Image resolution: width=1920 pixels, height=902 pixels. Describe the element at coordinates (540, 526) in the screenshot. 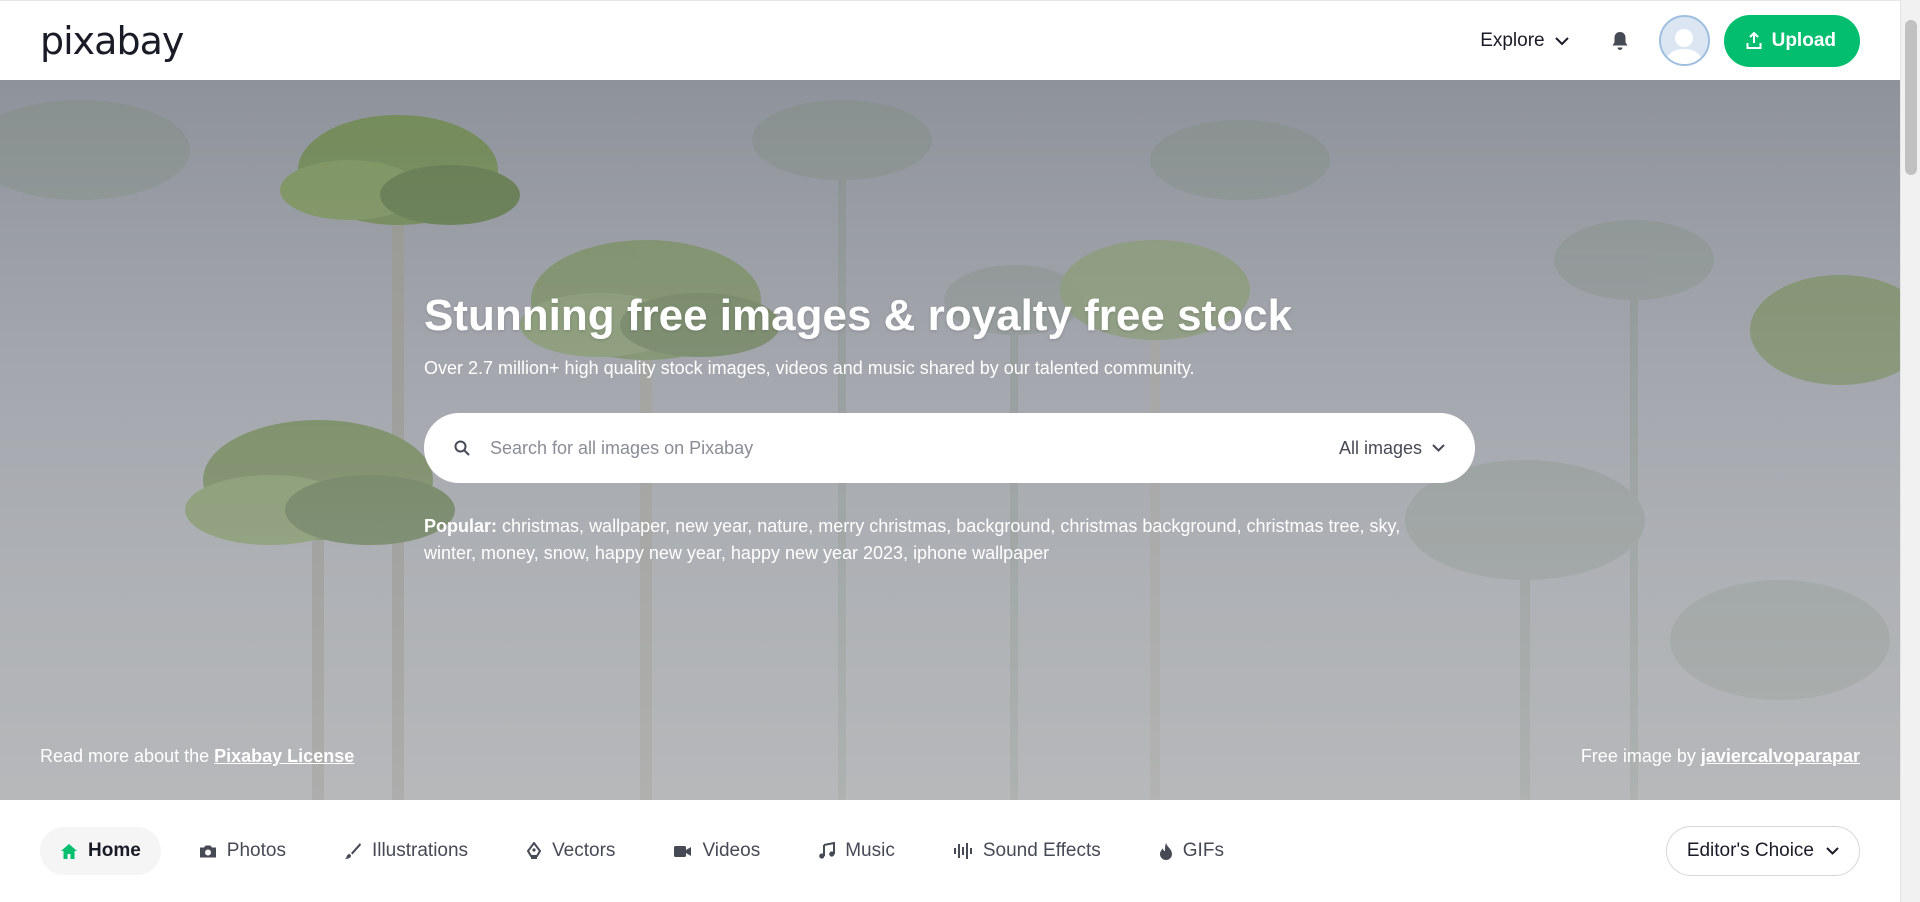

I see `popular-tag: christmas` at that location.